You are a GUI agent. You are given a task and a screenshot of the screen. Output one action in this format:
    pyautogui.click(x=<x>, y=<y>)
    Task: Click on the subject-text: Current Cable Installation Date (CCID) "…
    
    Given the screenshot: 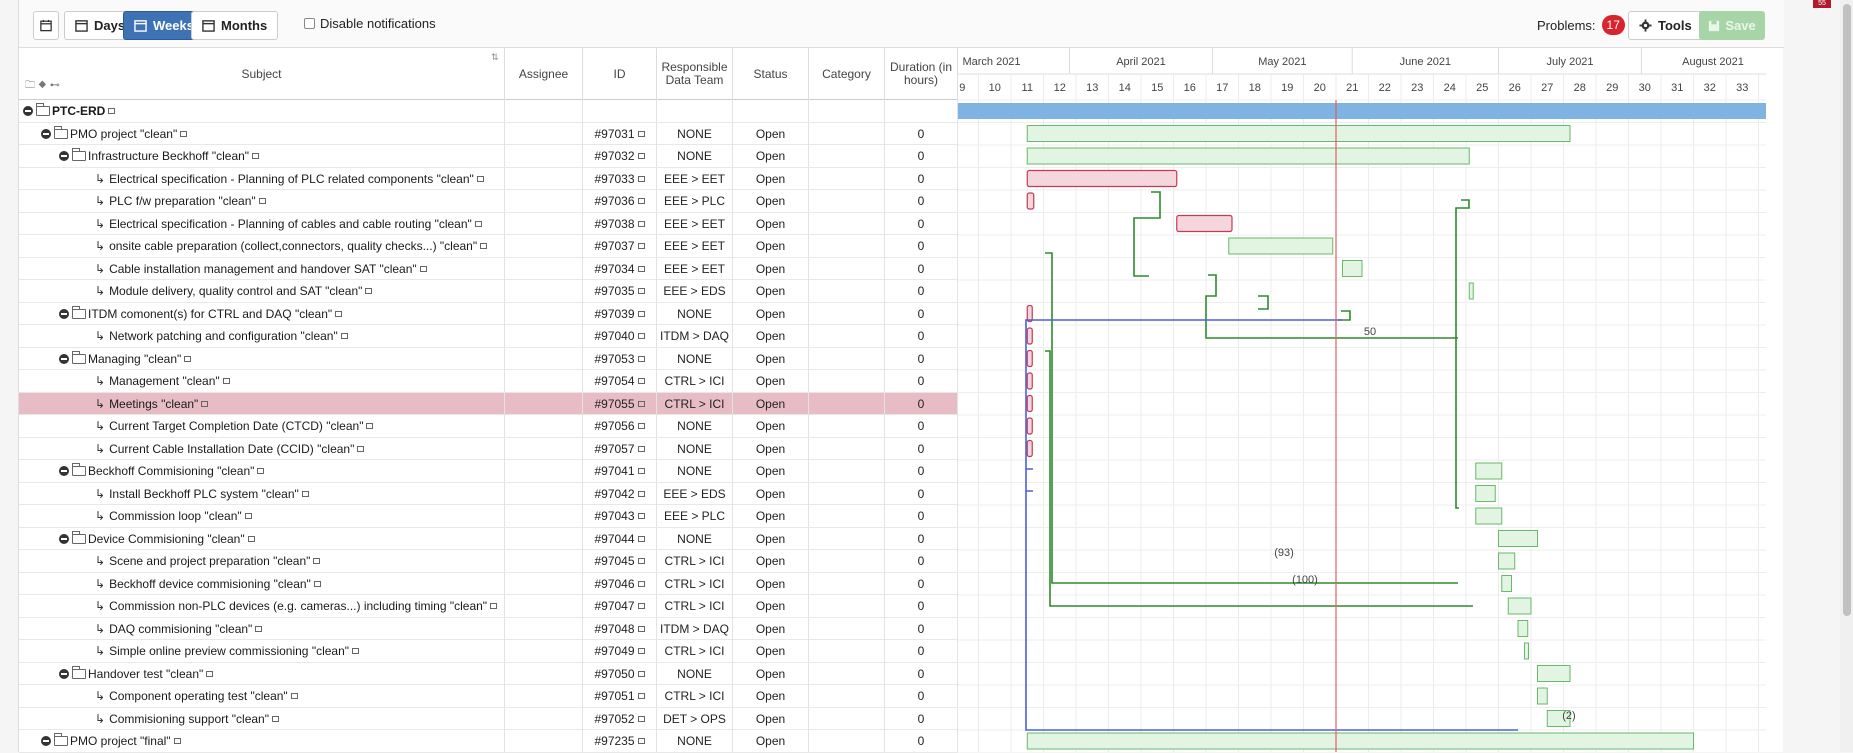 What is the action you would take?
    pyautogui.click(x=231, y=449)
    